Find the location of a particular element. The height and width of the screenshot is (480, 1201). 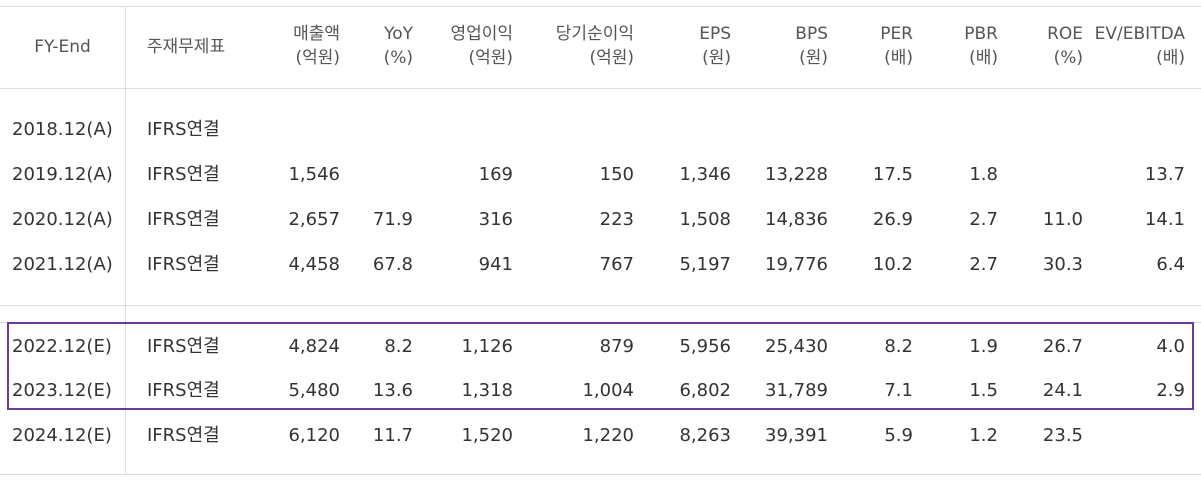

column-header: 영업이익 (억원) is located at coordinates (463, 46).